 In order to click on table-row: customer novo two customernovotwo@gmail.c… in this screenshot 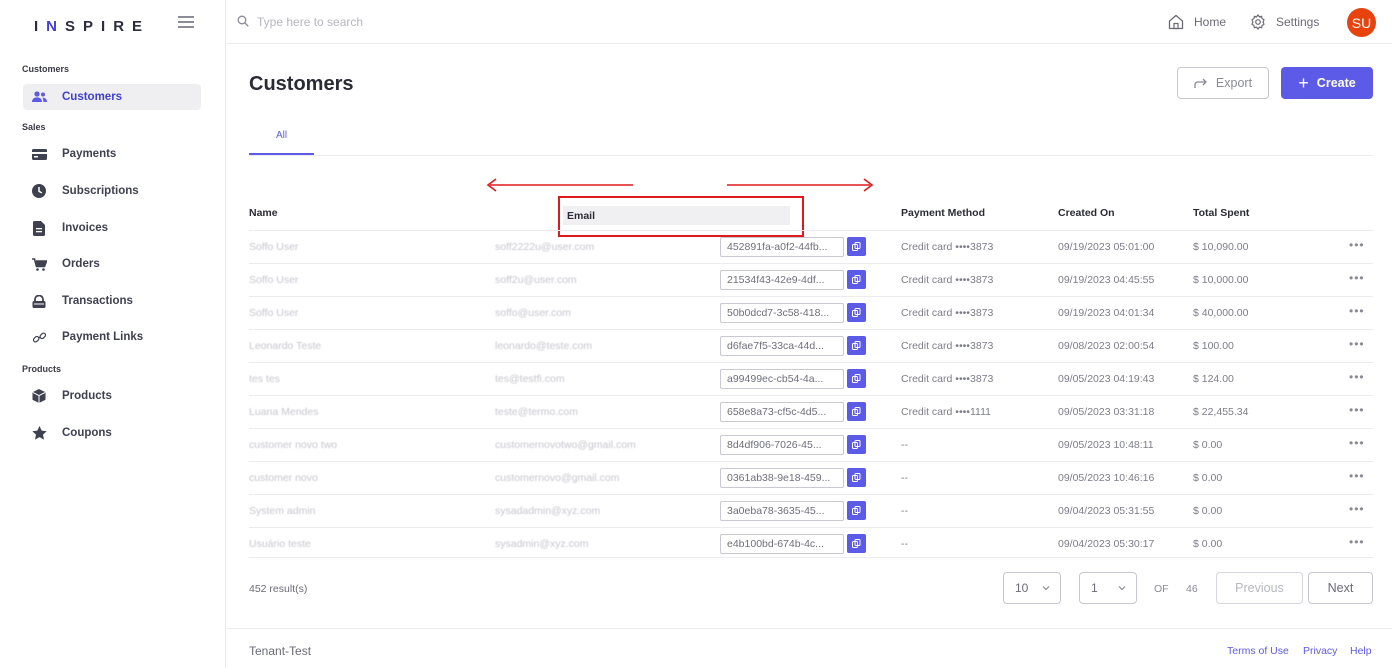, I will do `click(811, 444)`.